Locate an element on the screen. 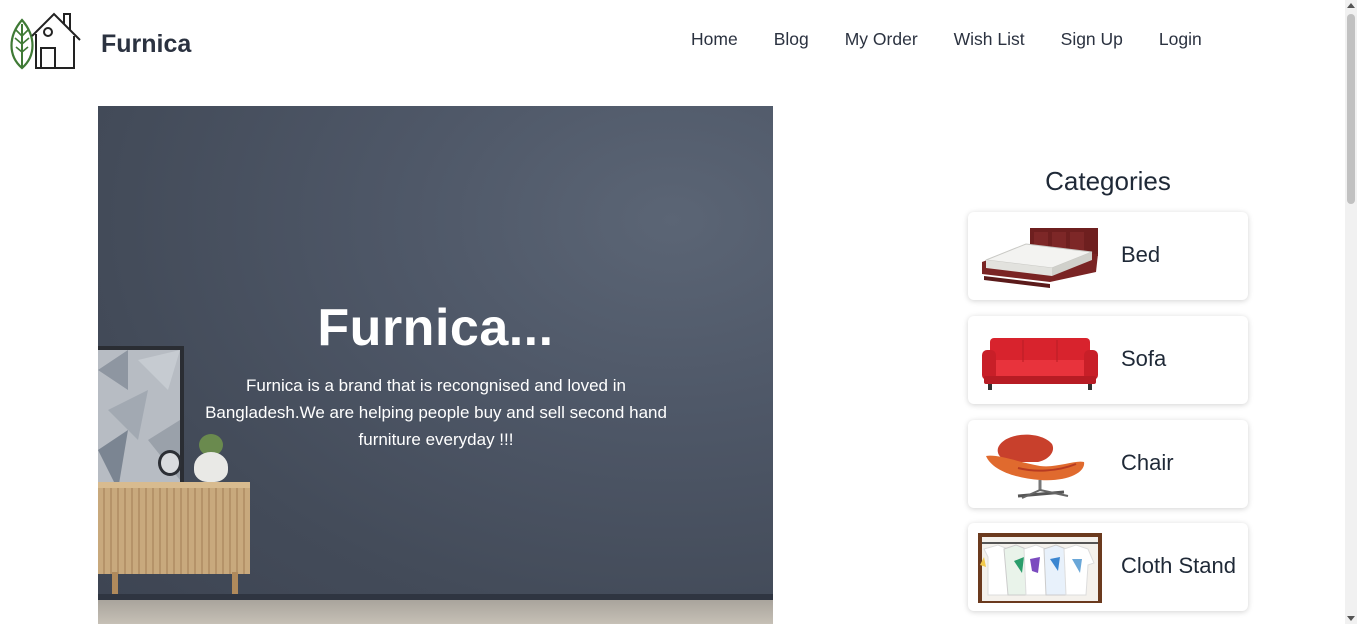 This screenshot has height=624, width=1357. nav-sign-up: Sign Up is located at coordinates (1092, 39).